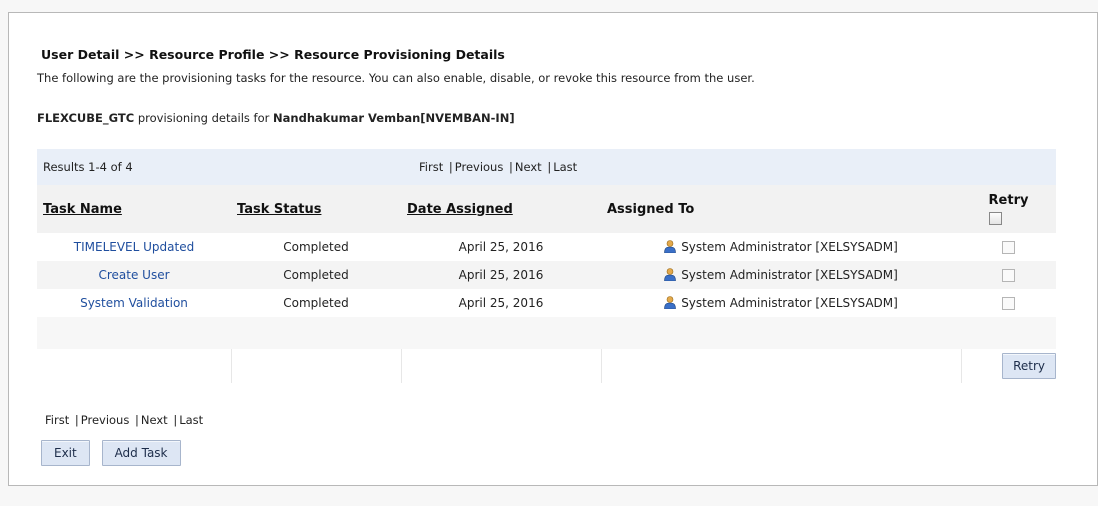  What do you see at coordinates (316, 209) in the screenshot?
I see `column-header-task-status: Task Status` at bounding box center [316, 209].